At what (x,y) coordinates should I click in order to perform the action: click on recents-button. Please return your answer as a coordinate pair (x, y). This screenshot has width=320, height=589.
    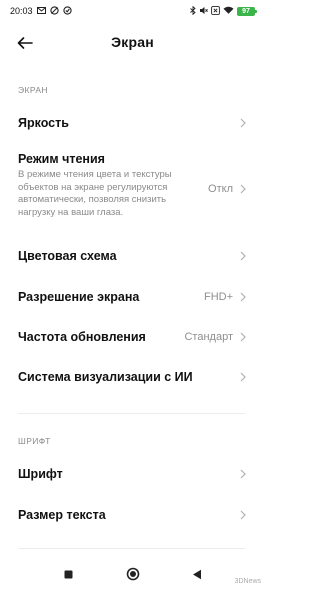
    Looking at the image, I should click on (69, 574).